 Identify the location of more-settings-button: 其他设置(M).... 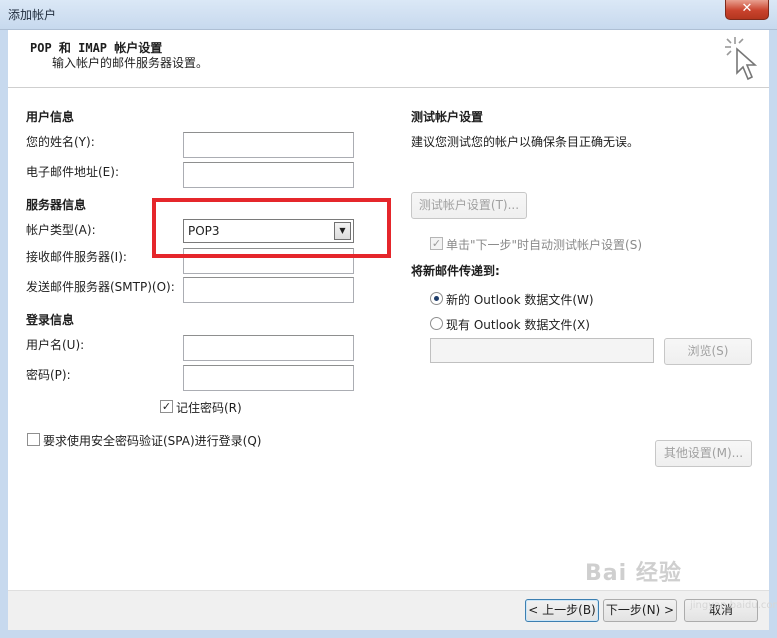
(703, 453).